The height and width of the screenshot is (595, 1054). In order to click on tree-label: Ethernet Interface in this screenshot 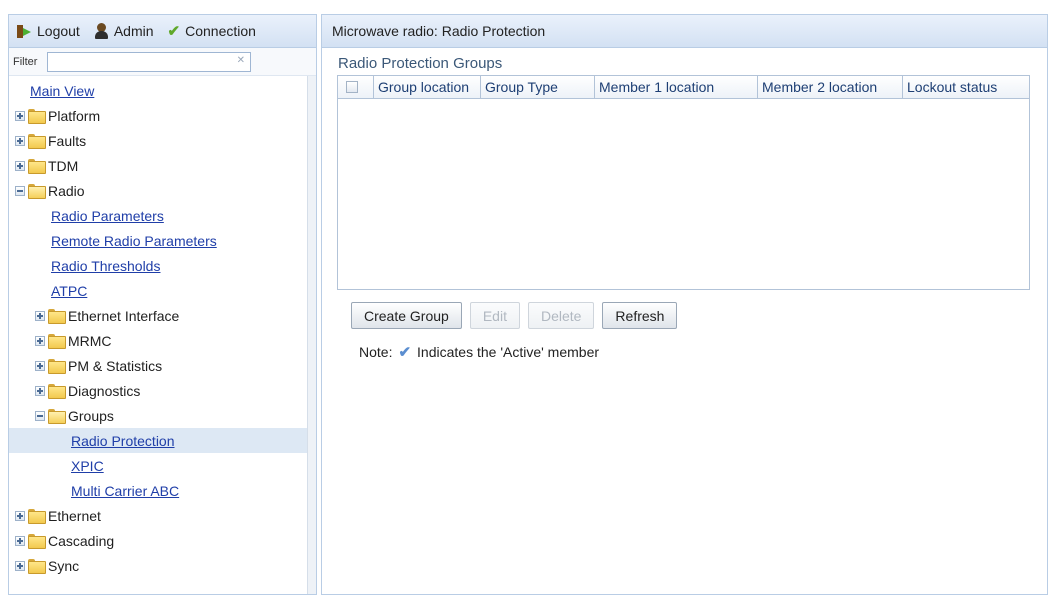, I will do `click(124, 315)`.